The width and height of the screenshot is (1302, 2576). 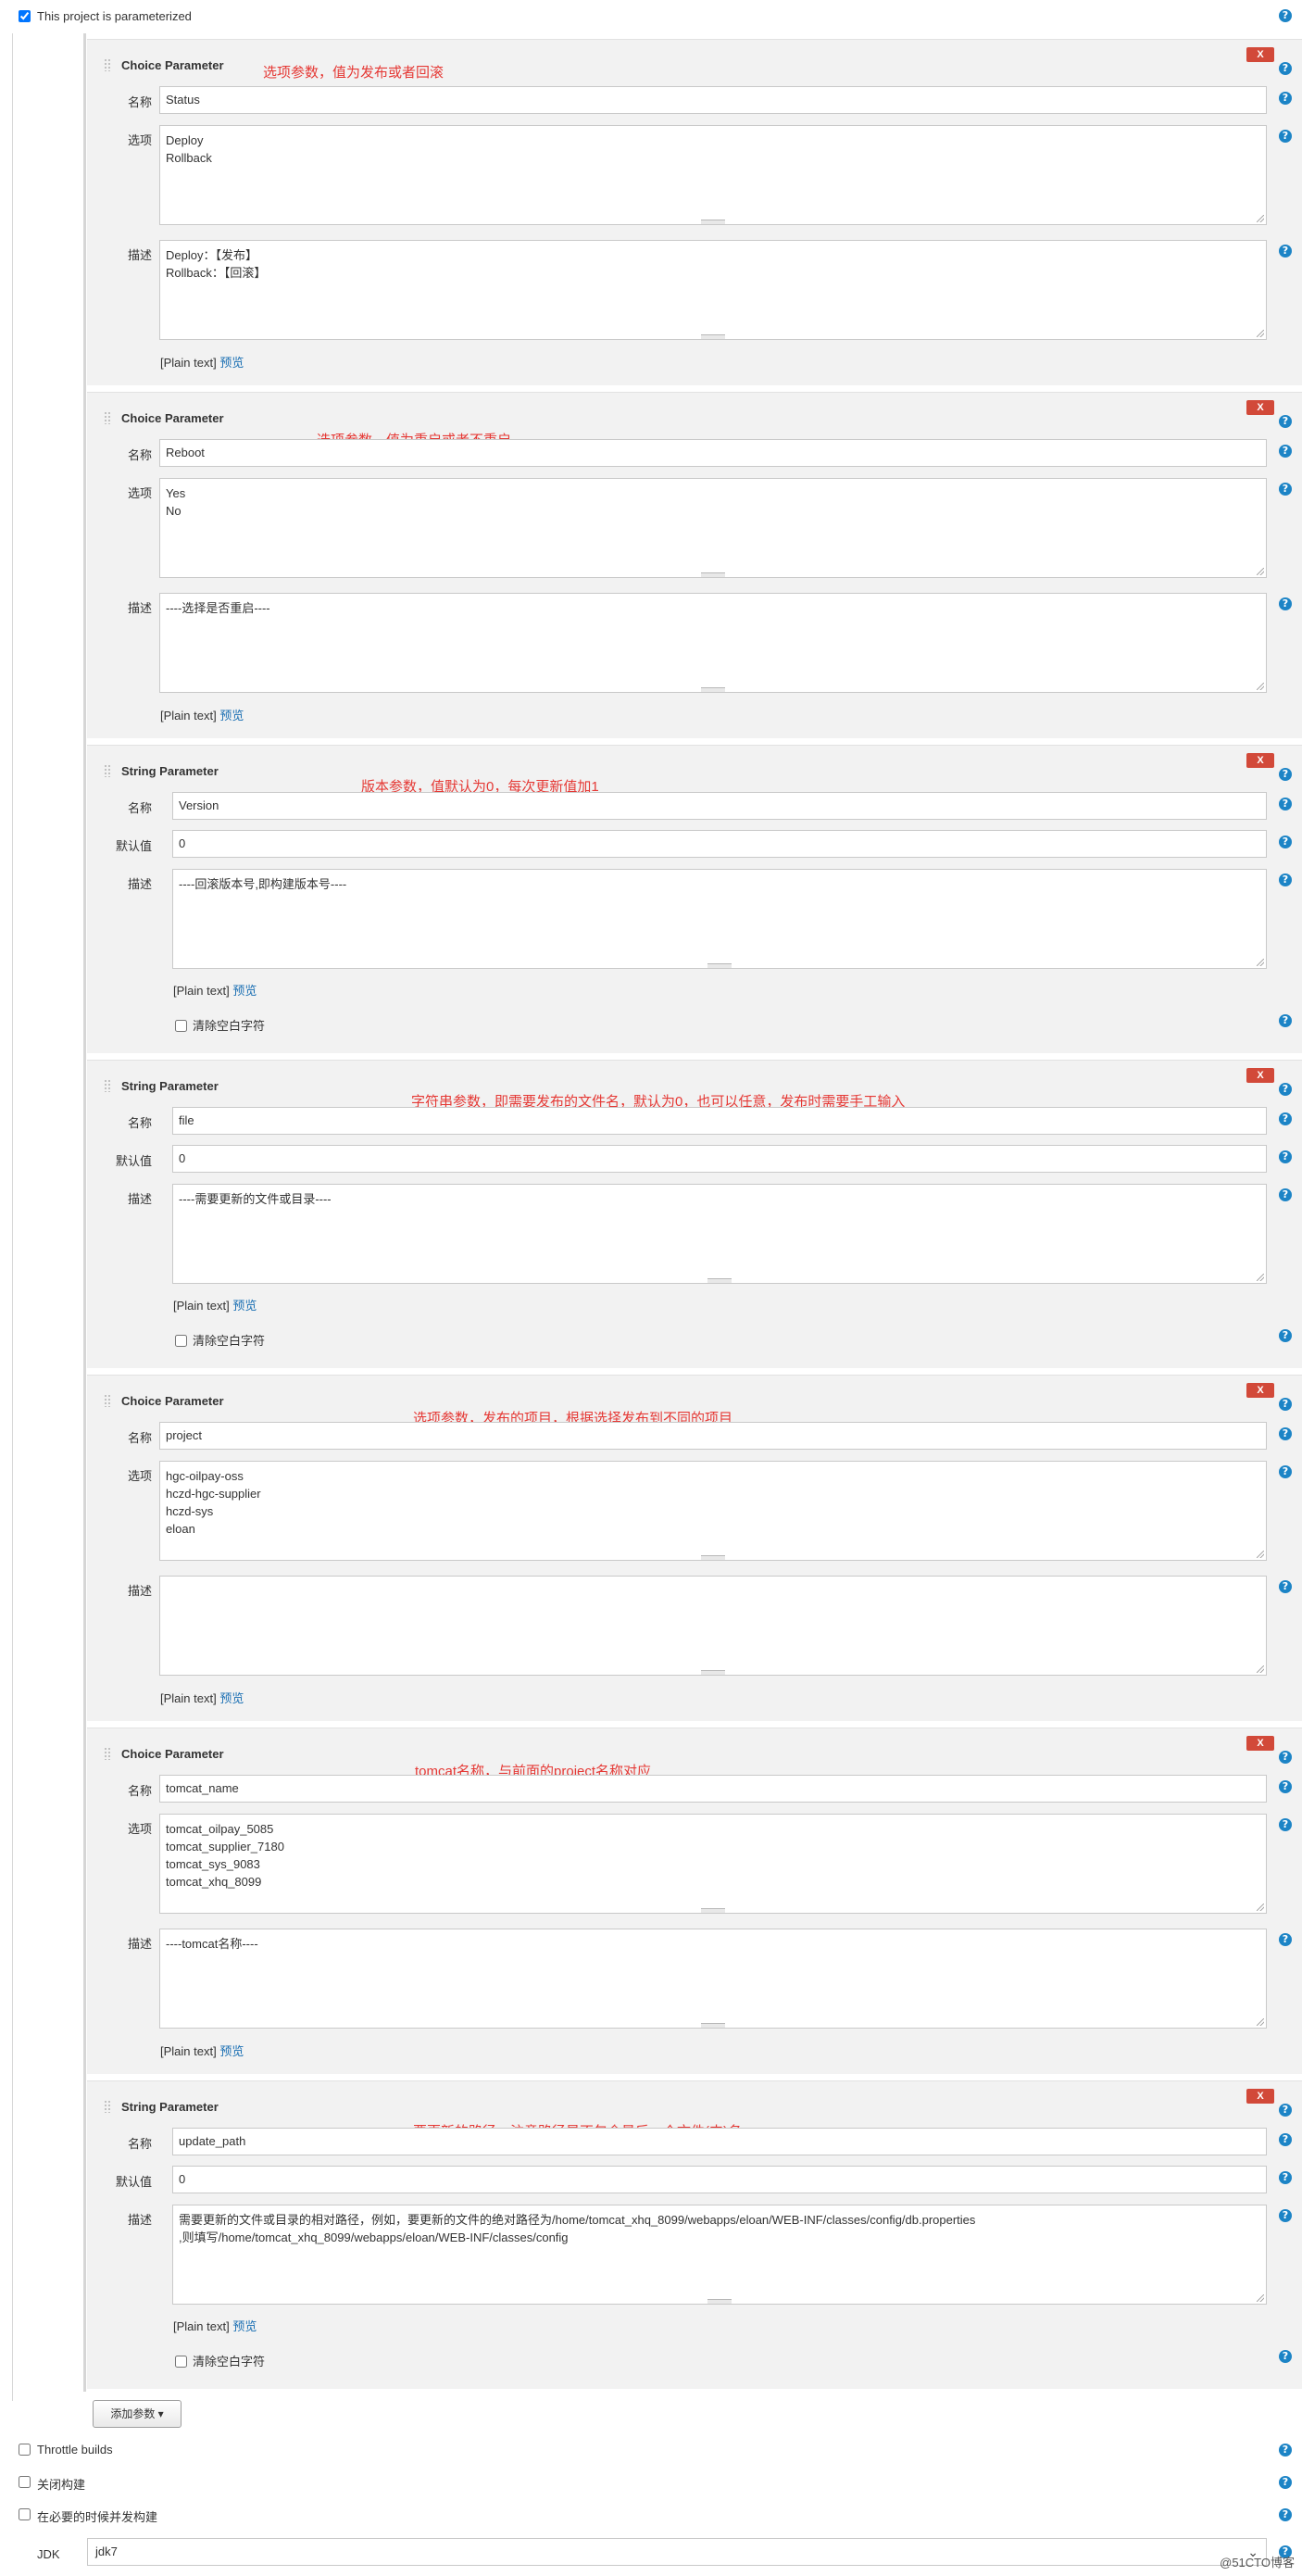 I want to click on choices-label: 选项, so click(x=139, y=1829).